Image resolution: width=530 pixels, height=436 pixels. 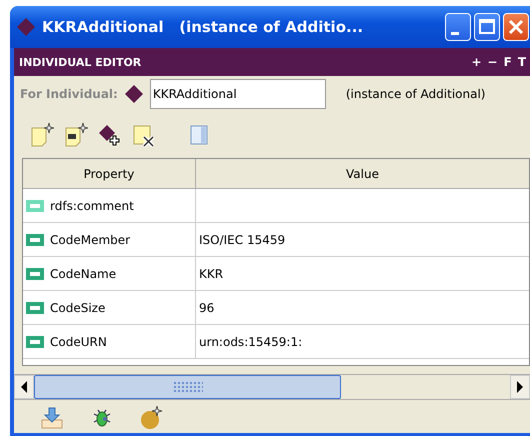 I want to click on close-button, so click(x=516, y=27).